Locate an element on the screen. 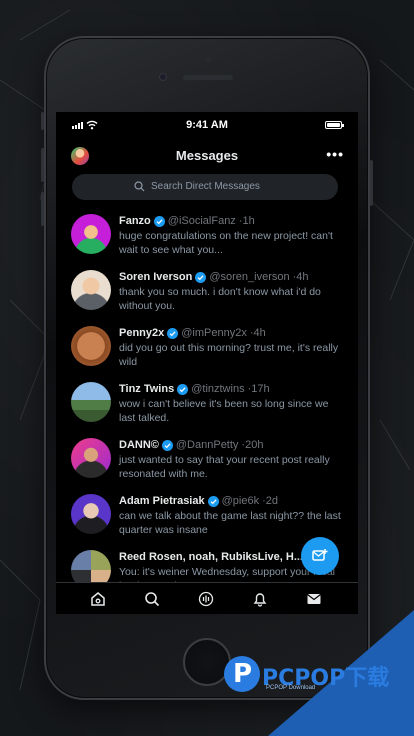  conversation-name: Tinz Twins is located at coordinates (147, 389).